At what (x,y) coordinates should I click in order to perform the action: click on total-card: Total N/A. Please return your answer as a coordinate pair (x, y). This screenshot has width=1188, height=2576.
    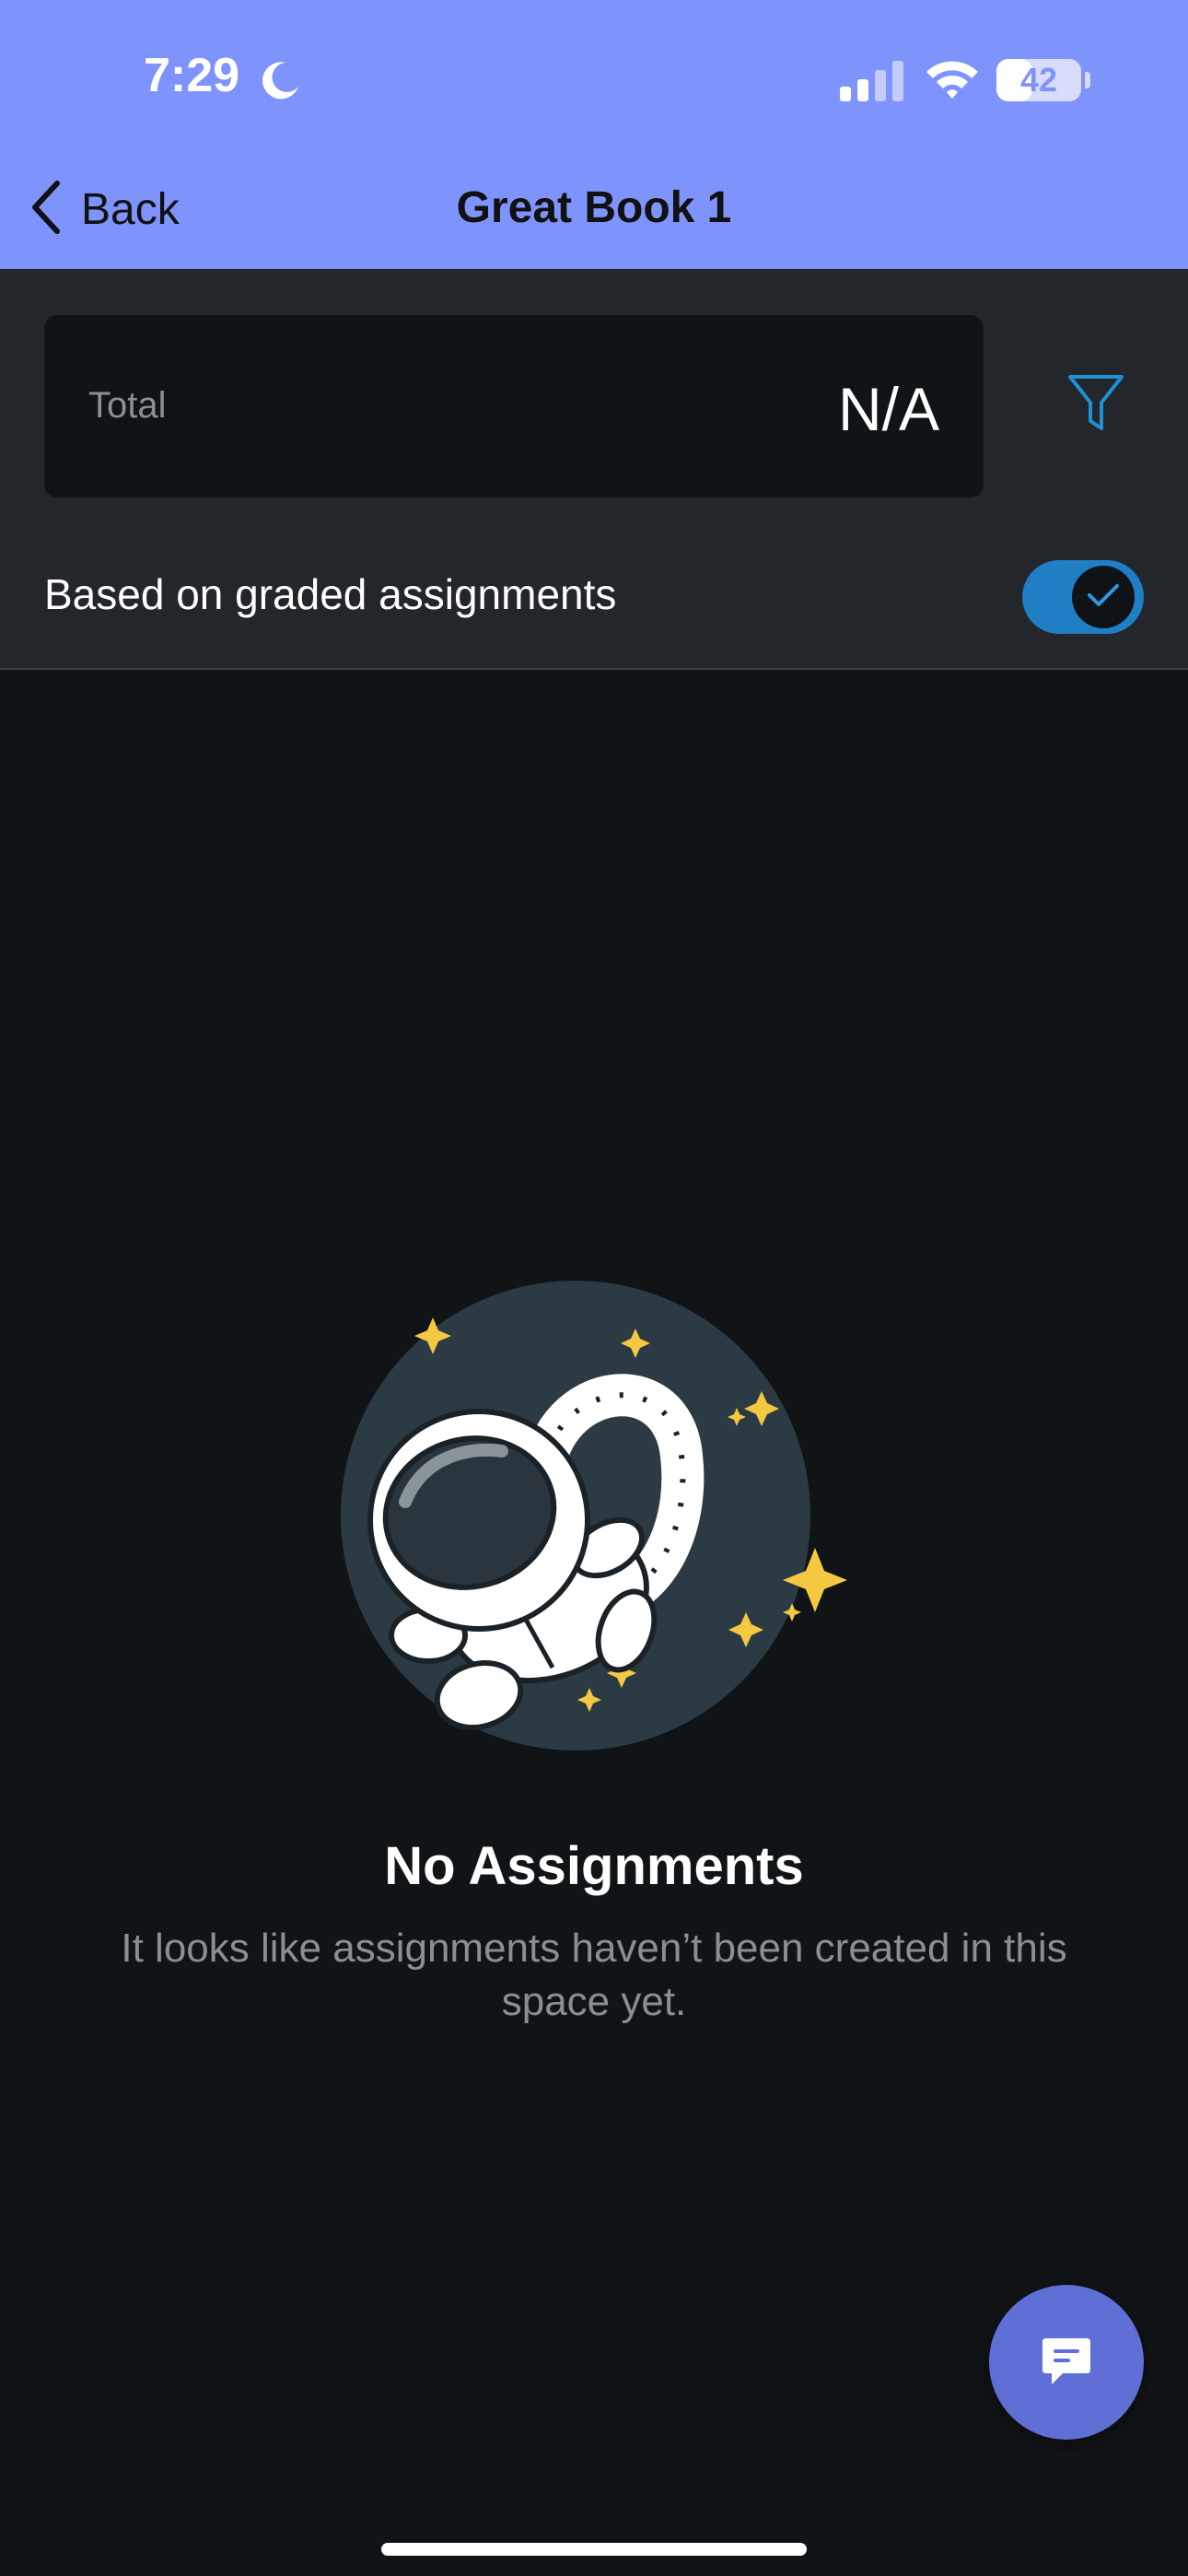
    Looking at the image, I should click on (514, 406).